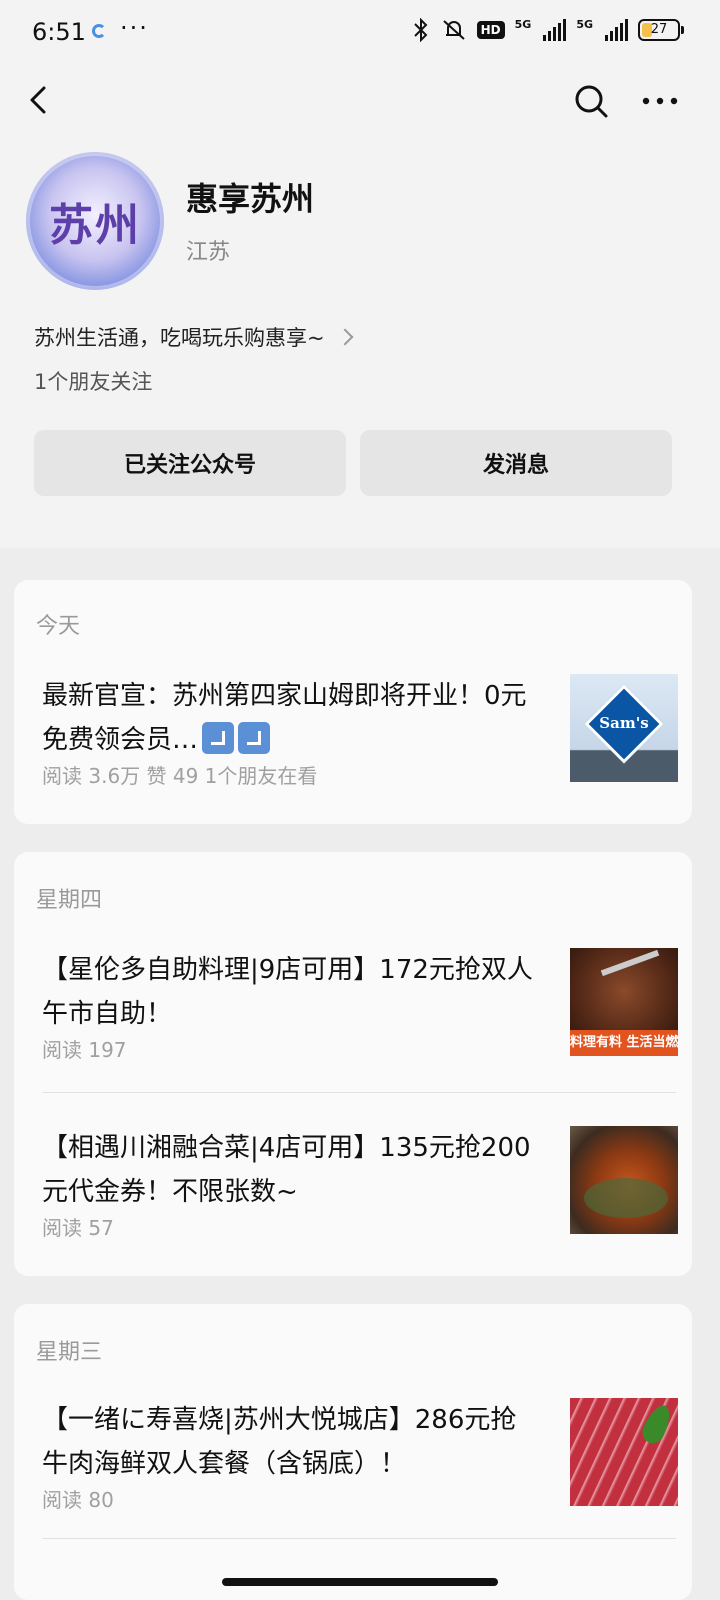  What do you see at coordinates (78, 1500) in the screenshot?
I see `article-meta: 阅读 80` at bounding box center [78, 1500].